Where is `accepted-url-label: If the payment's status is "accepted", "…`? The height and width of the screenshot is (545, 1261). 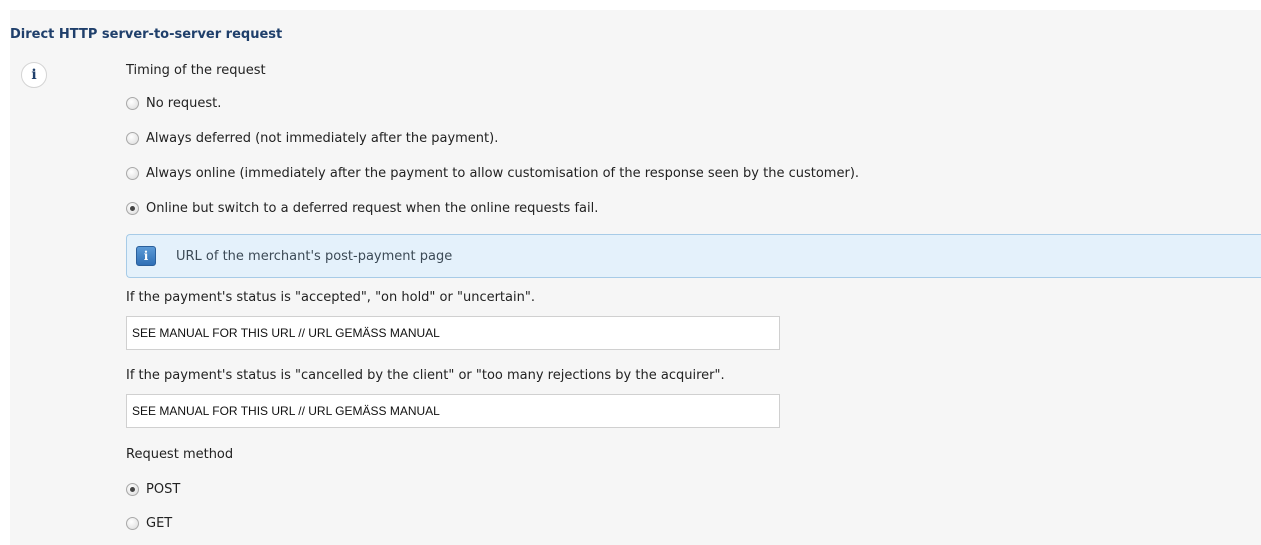 accepted-url-label: If the payment's status is "accepted", "… is located at coordinates (330, 297).